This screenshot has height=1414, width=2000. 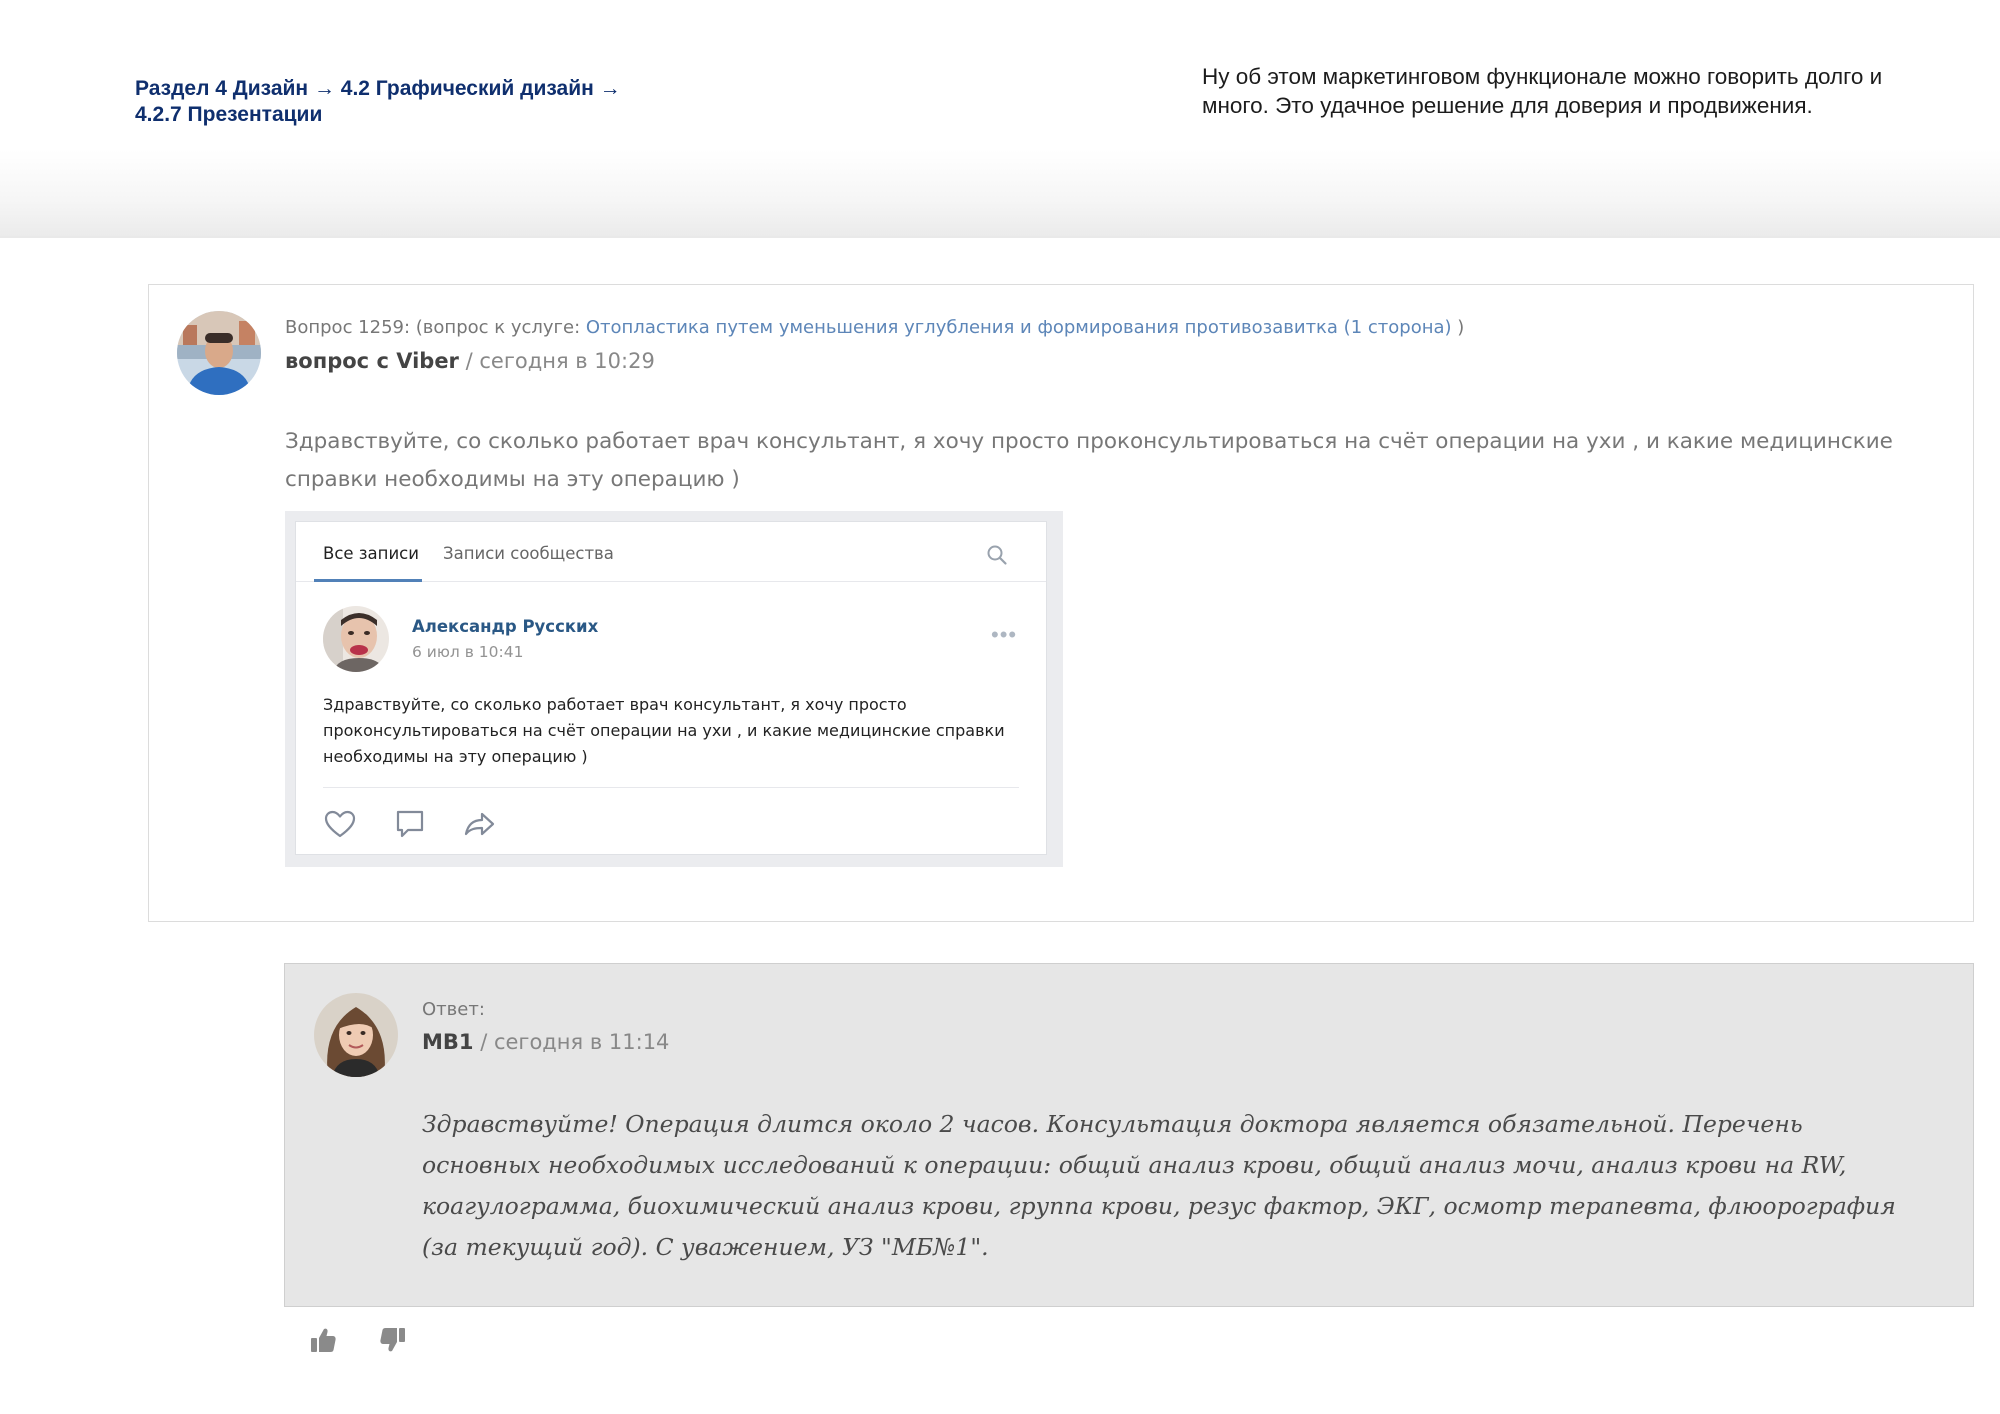 What do you see at coordinates (528, 553) in the screenshot?
I see `tab-community-posts: Записи сообщества` at bounding box center [528, 553].